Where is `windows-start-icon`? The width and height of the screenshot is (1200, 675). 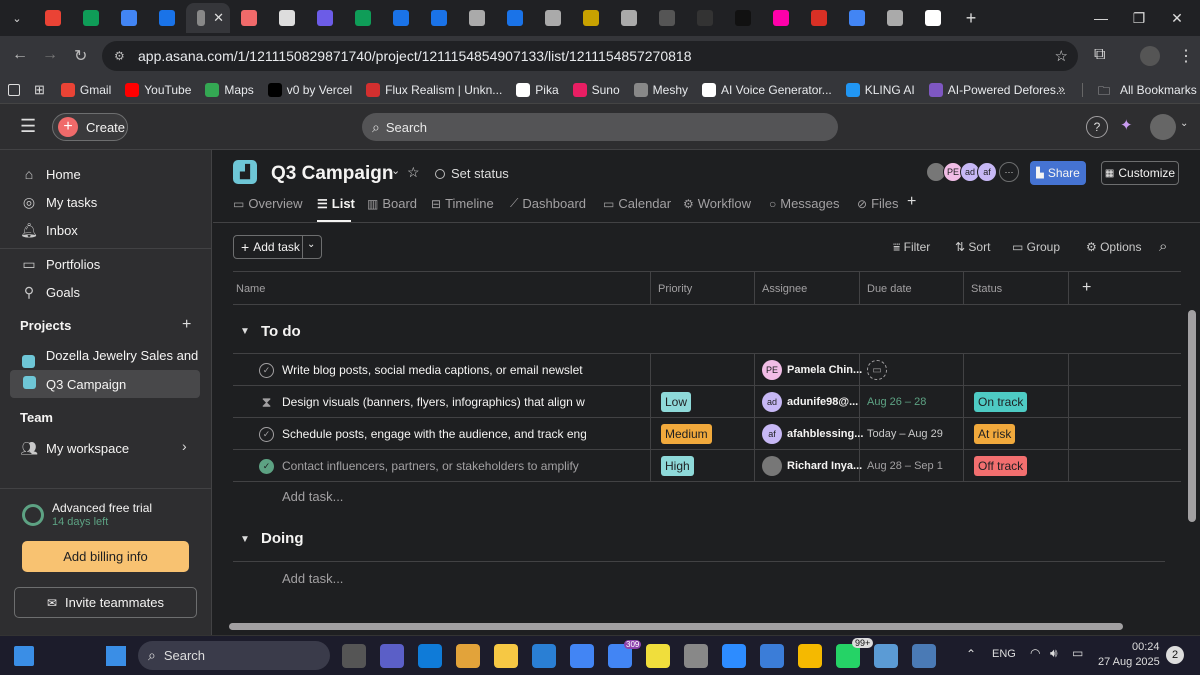
windows-start-icon is located at coordinates (116, 656).